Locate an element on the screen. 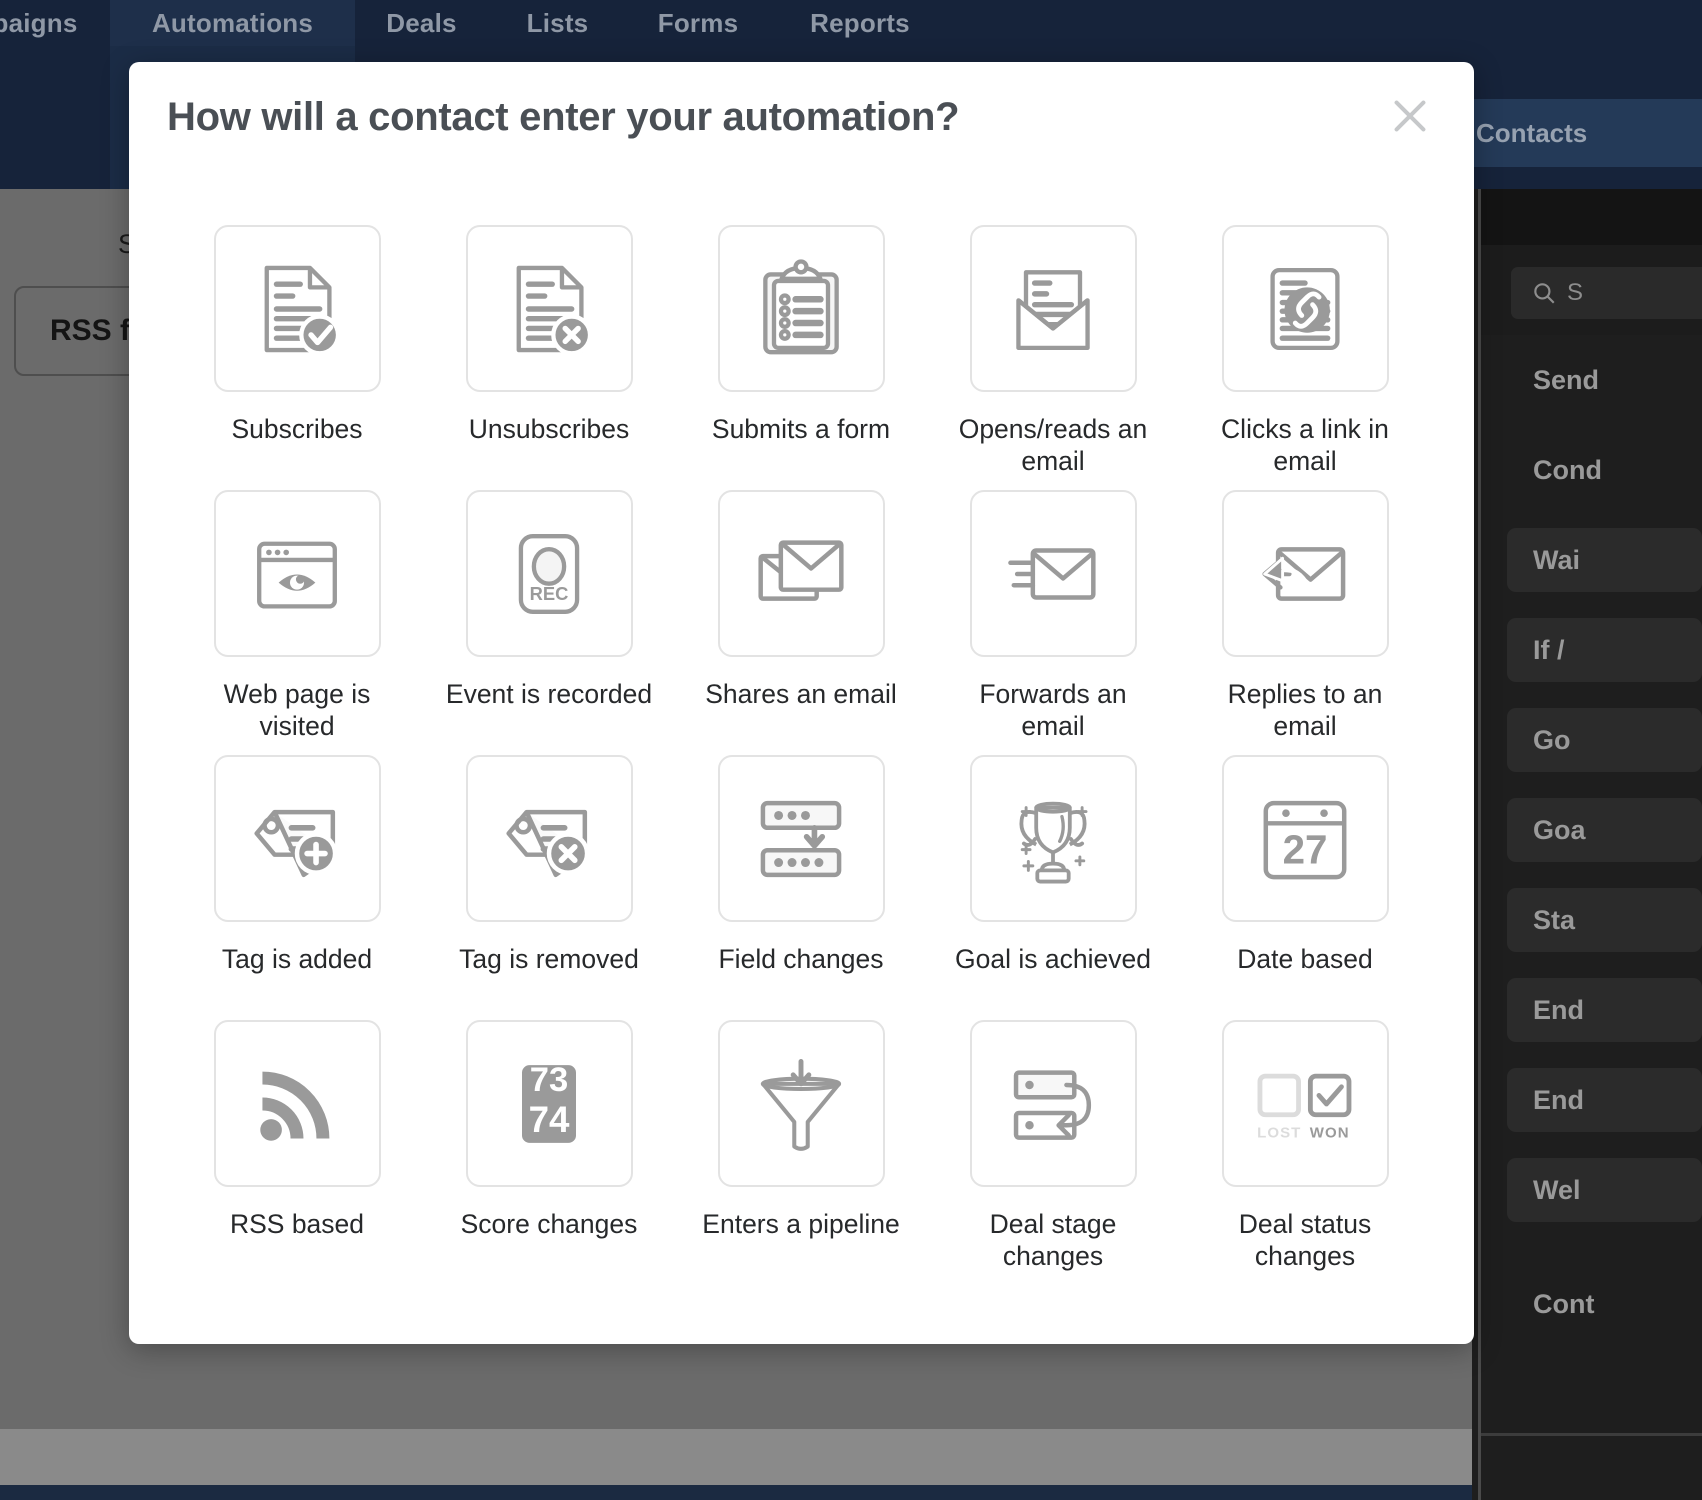 Image resolution: width=1702 pixels, height=1500 pixels. panel-block-5: Goa is located at coordinates (1591, 830).